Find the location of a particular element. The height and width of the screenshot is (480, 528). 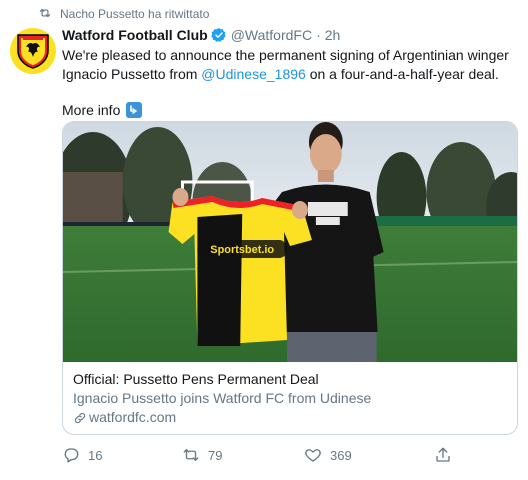

like-button: 369 is located at coordinates (369, 455).